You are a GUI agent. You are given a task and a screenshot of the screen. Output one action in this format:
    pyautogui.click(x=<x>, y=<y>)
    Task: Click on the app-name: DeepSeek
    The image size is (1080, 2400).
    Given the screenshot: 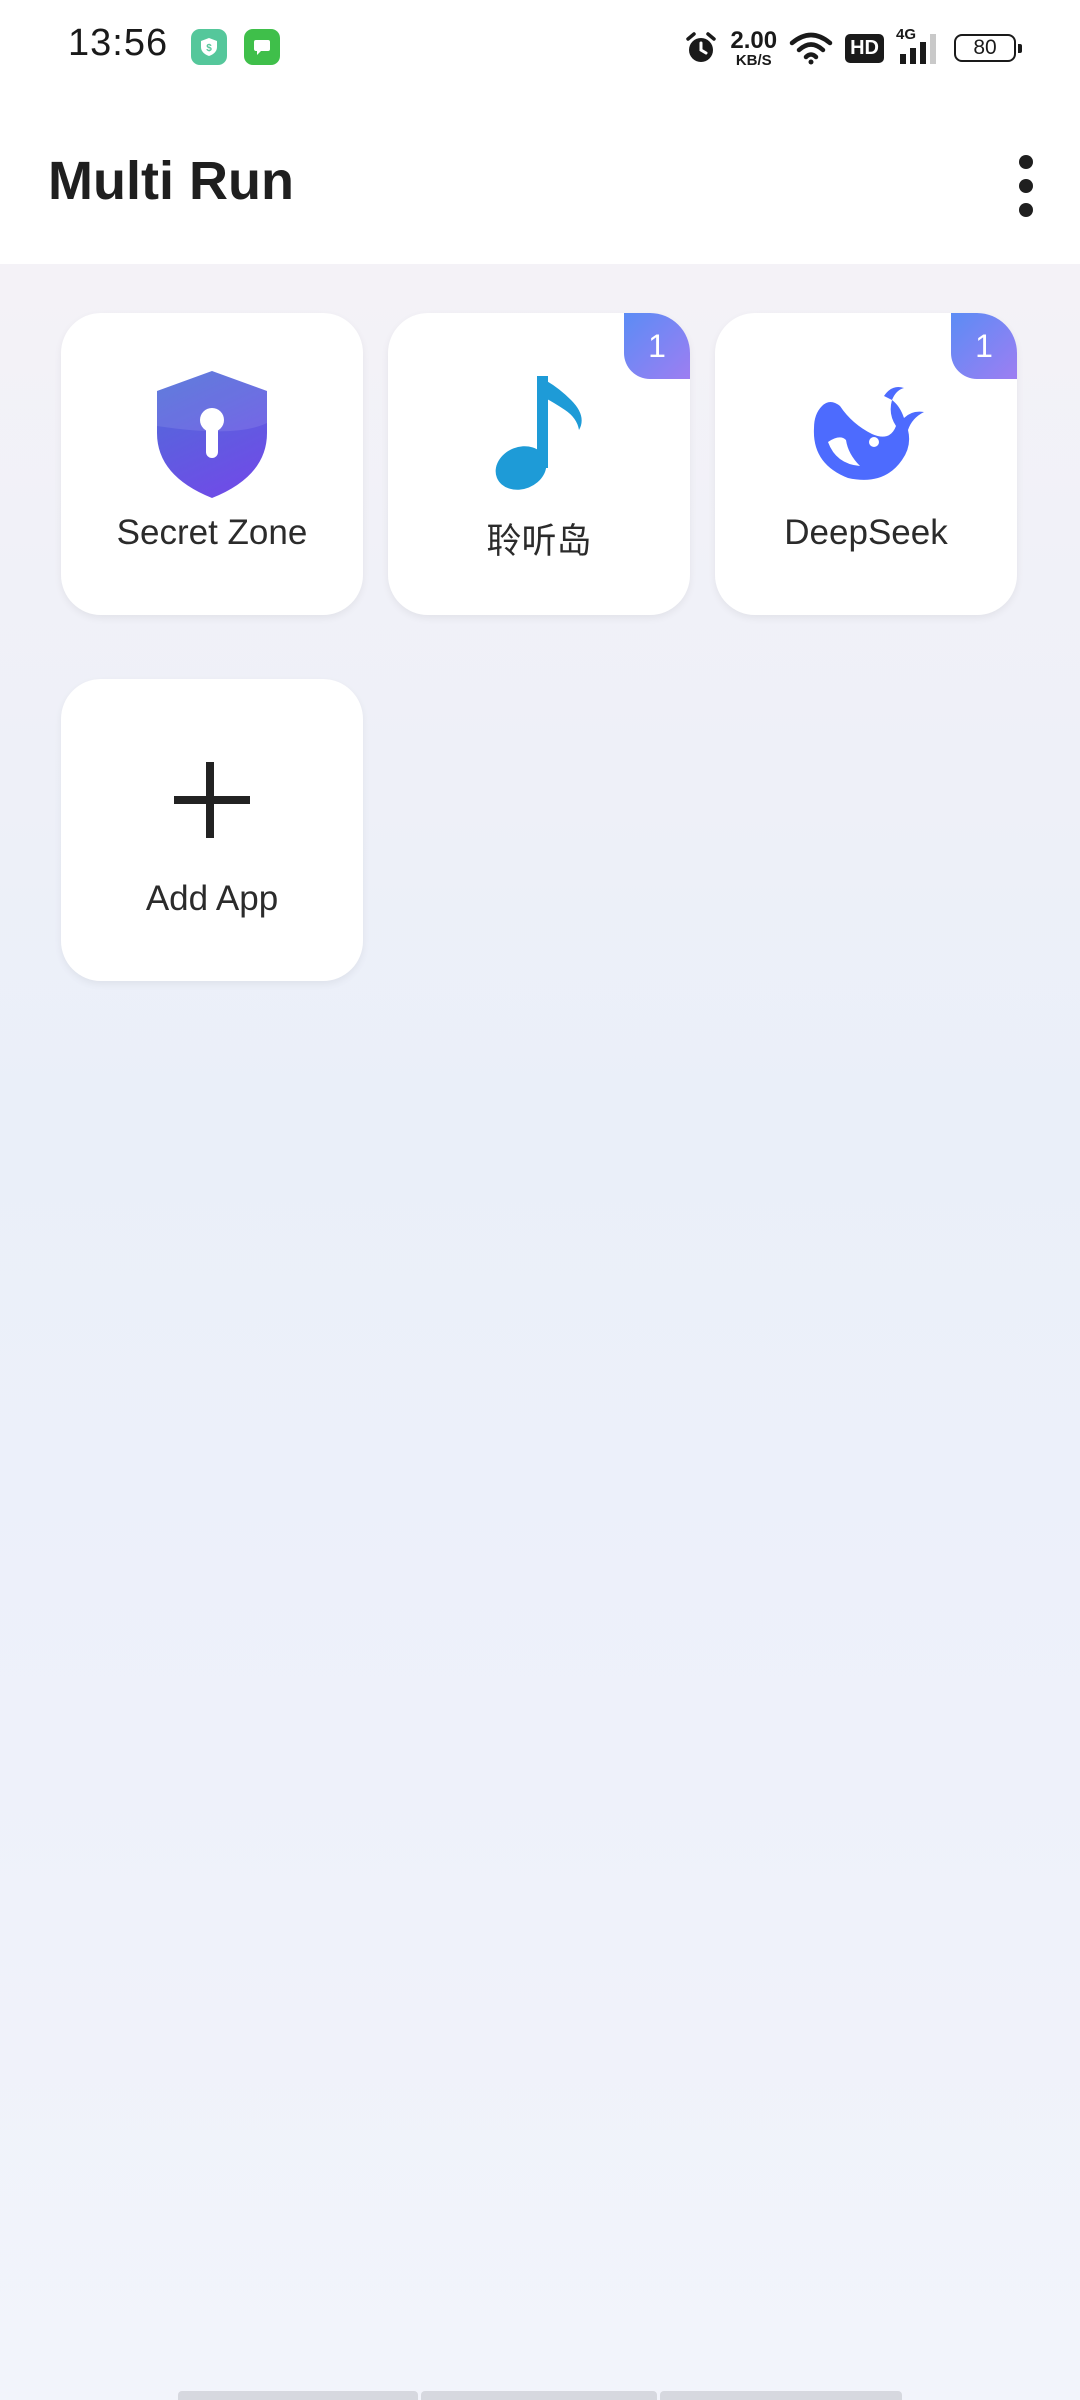 What is the action you would take?
    pyautogui.click(x=866, y=532)
    